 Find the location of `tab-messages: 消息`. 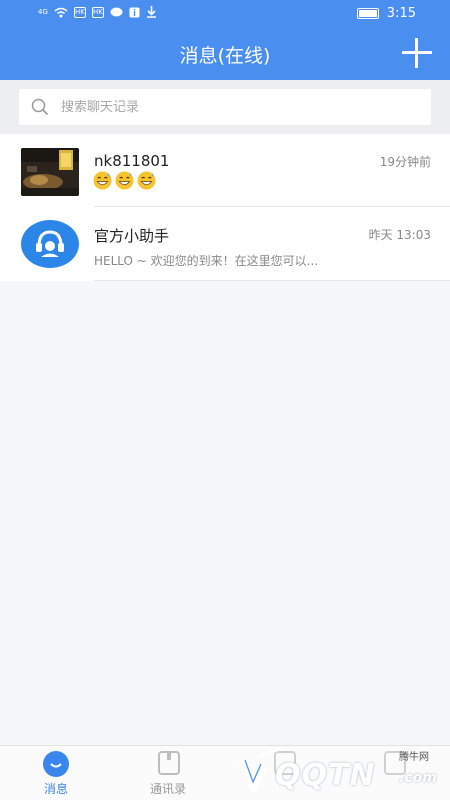

tab-messages: 消息 is located at coordinates (56, 773).